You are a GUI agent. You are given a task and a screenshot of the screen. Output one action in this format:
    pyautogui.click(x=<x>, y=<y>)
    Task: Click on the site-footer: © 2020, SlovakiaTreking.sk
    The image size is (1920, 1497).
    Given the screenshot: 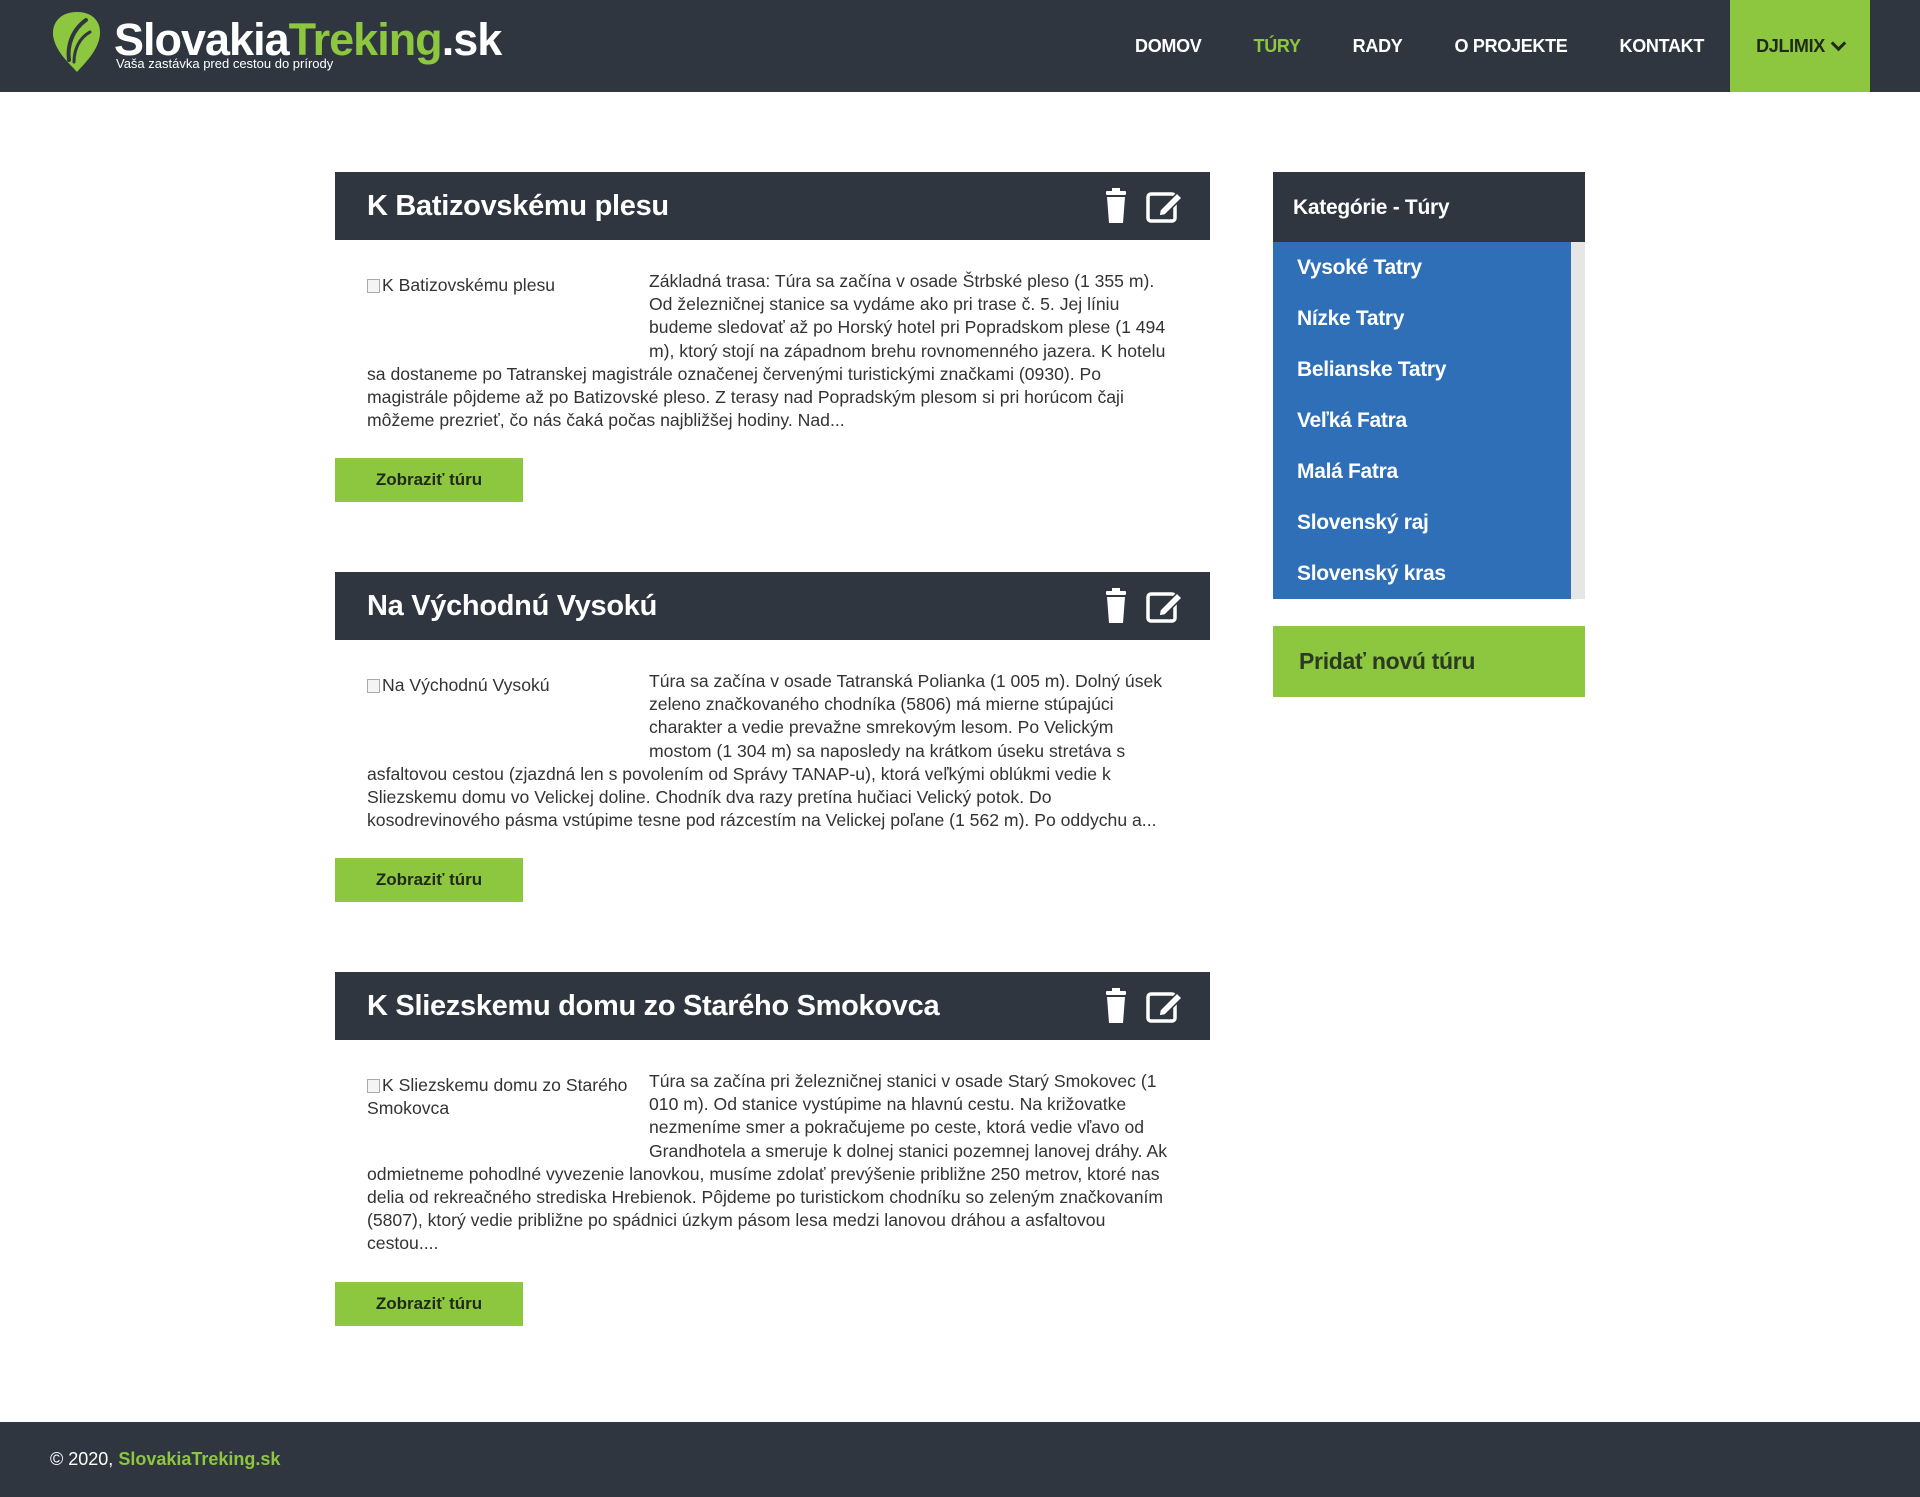 What is the action you would take?
    pyautogui.click(x=960, y=1459)
    